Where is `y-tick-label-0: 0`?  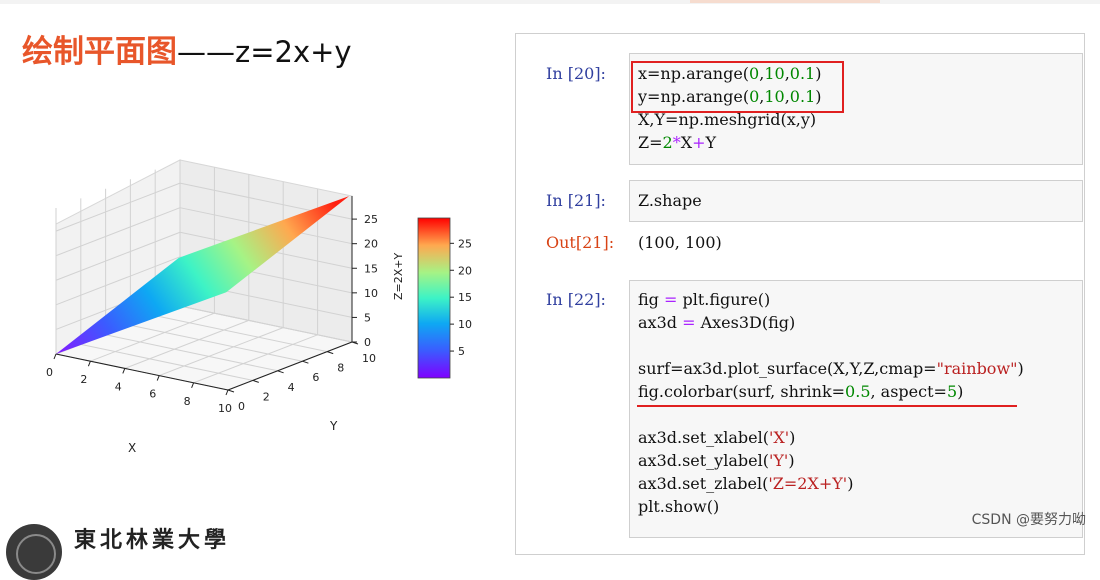 y-tick-label-0: 0 is located at coordinates (241, 406).